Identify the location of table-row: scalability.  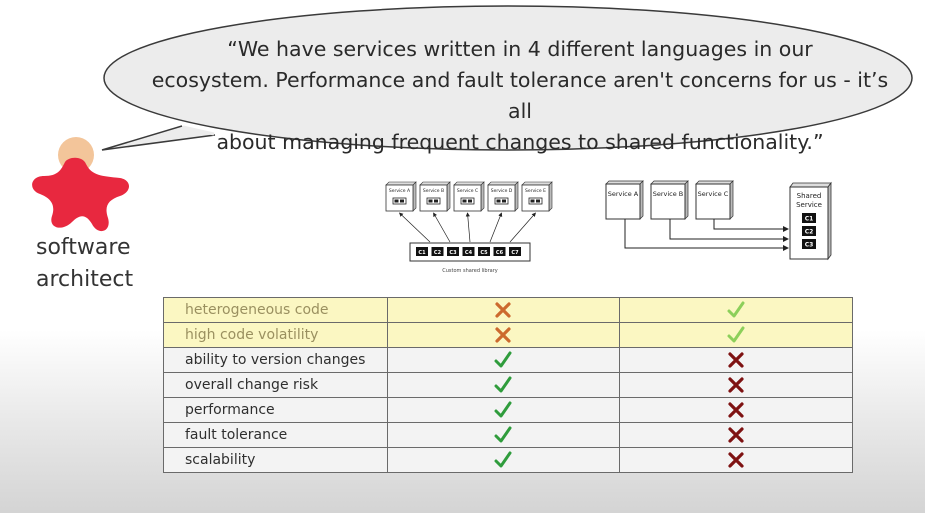
(508, 460).